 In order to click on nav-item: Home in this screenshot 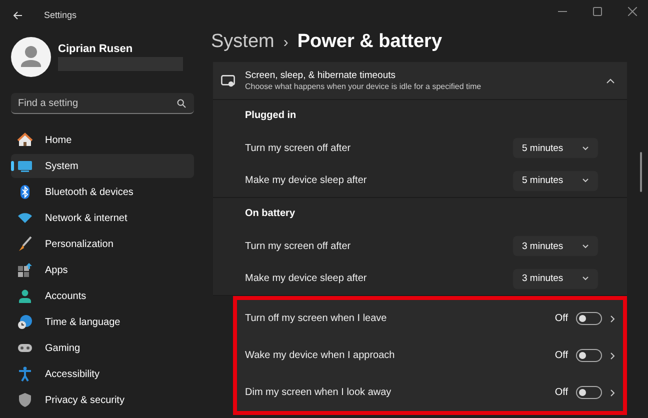, I will do `click(102, 140)`.